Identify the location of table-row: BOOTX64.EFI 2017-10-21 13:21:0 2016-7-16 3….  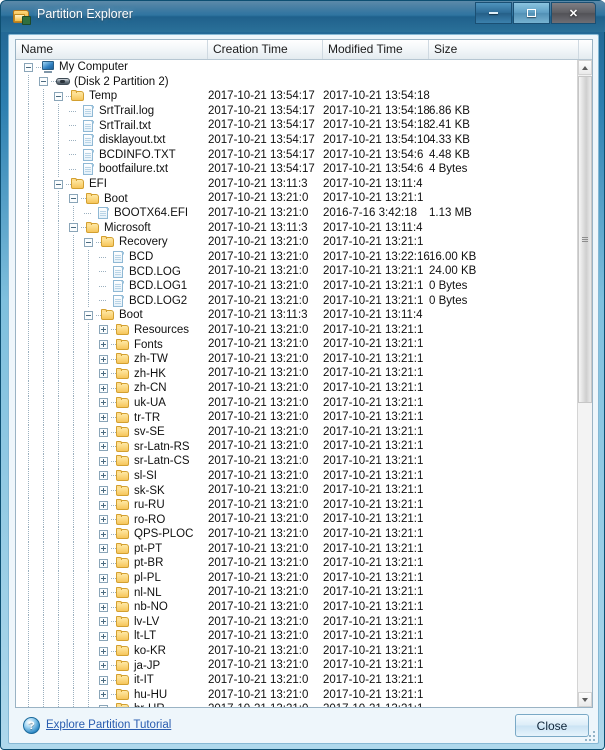
(297, 213).